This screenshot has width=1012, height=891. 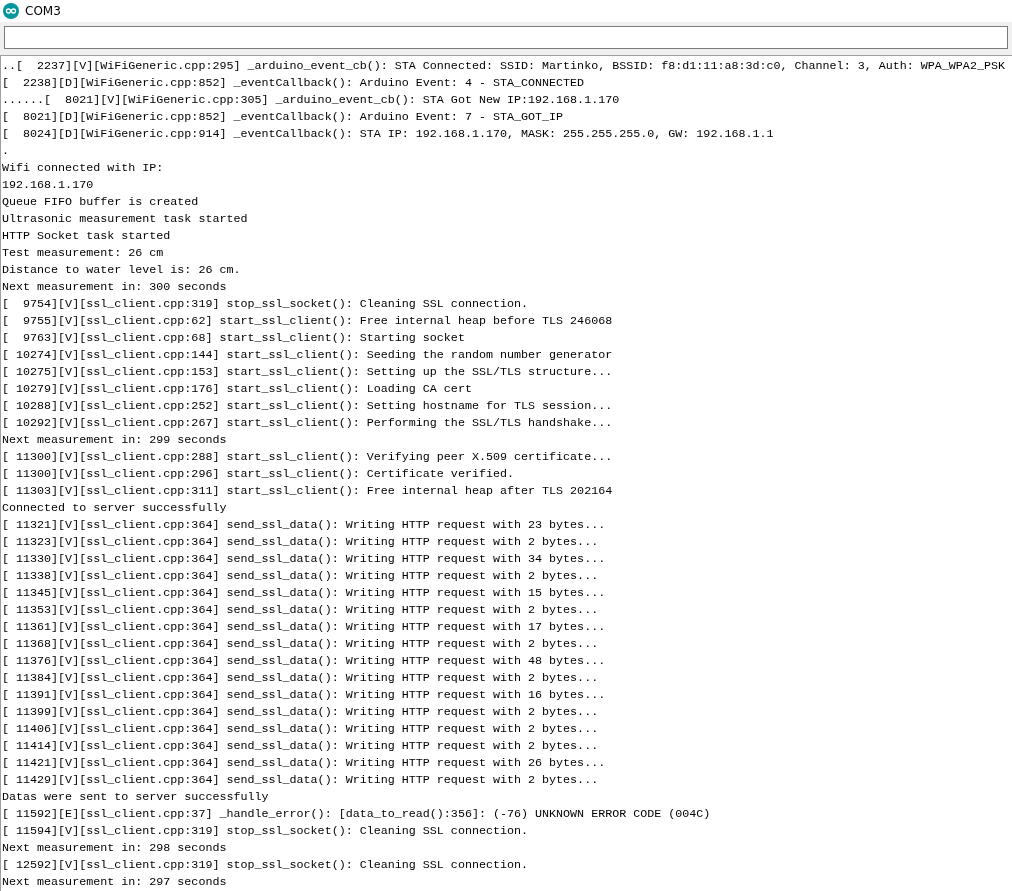 I want to click on log-line: Datas were sent to server successfully, so click(x=135, y=797).